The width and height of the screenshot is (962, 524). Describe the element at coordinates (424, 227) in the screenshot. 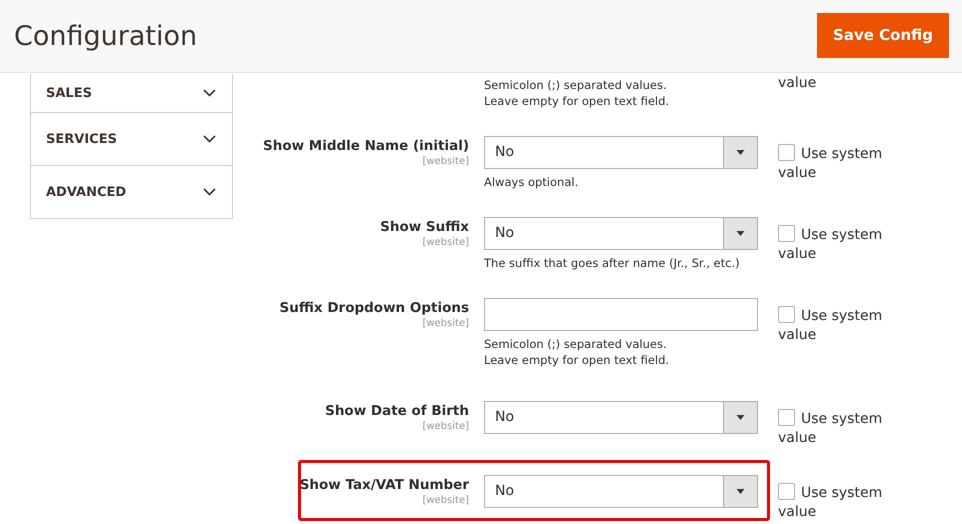

I see `field-label: Show Suffix` at that location.